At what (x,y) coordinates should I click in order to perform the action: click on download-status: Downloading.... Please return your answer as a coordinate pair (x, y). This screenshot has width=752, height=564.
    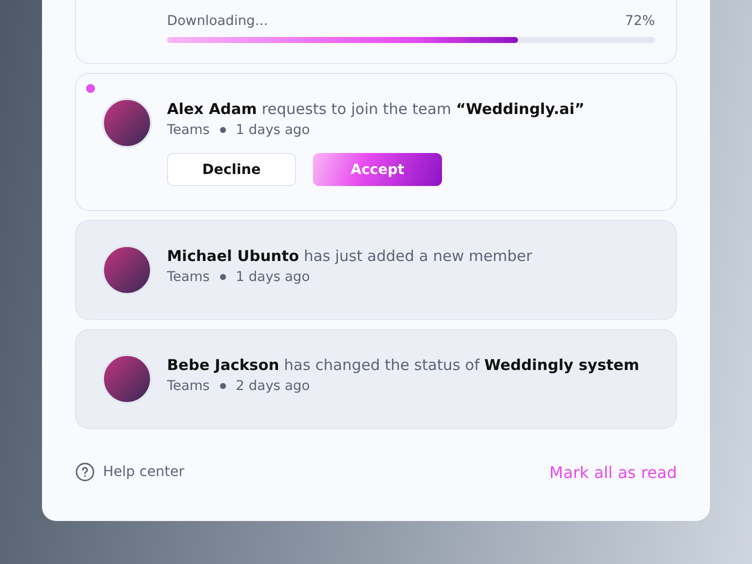
    Looking at the image, I should click on (217, 21).